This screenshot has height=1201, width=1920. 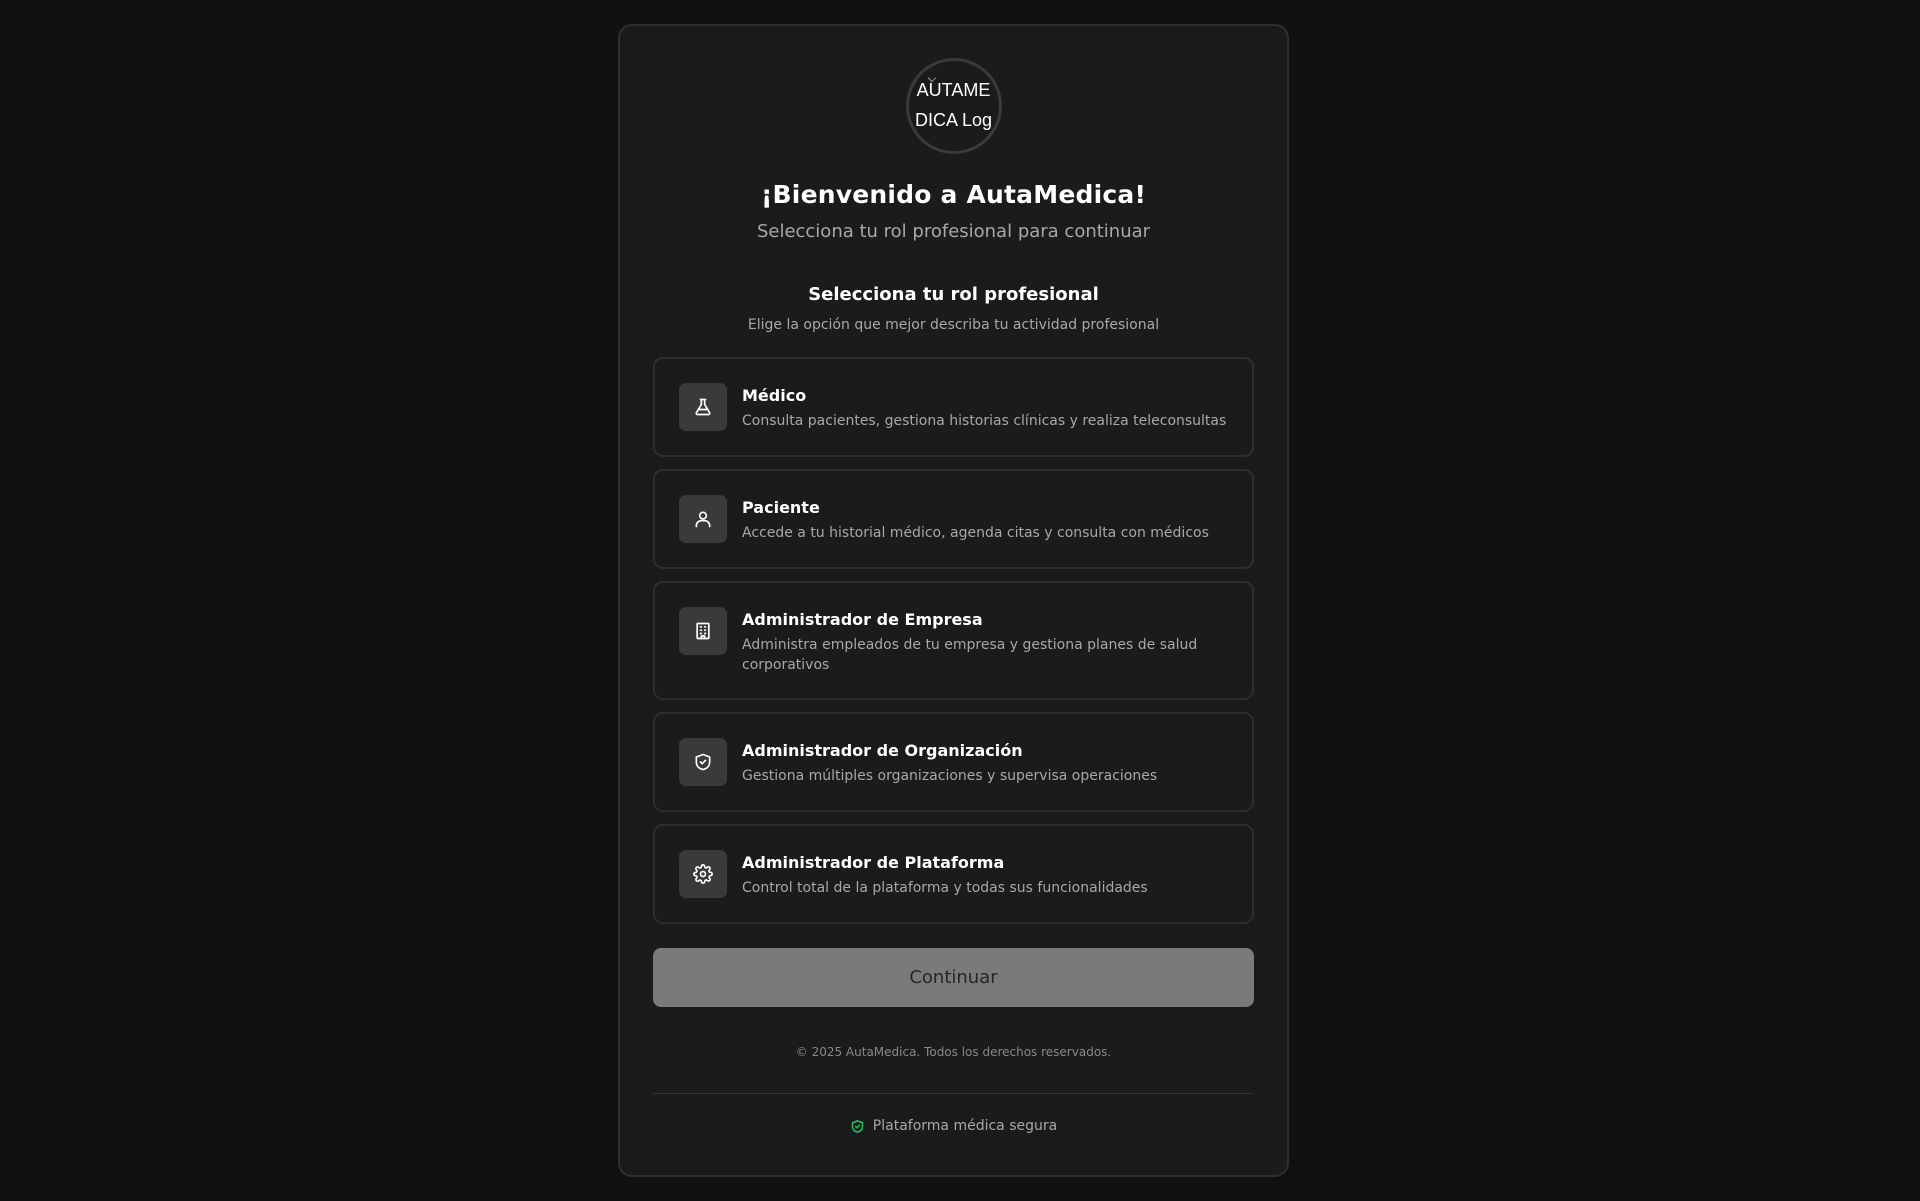 I want to click on logo-container: AUTAMEDICA Logo, so click(x=953, y=106).